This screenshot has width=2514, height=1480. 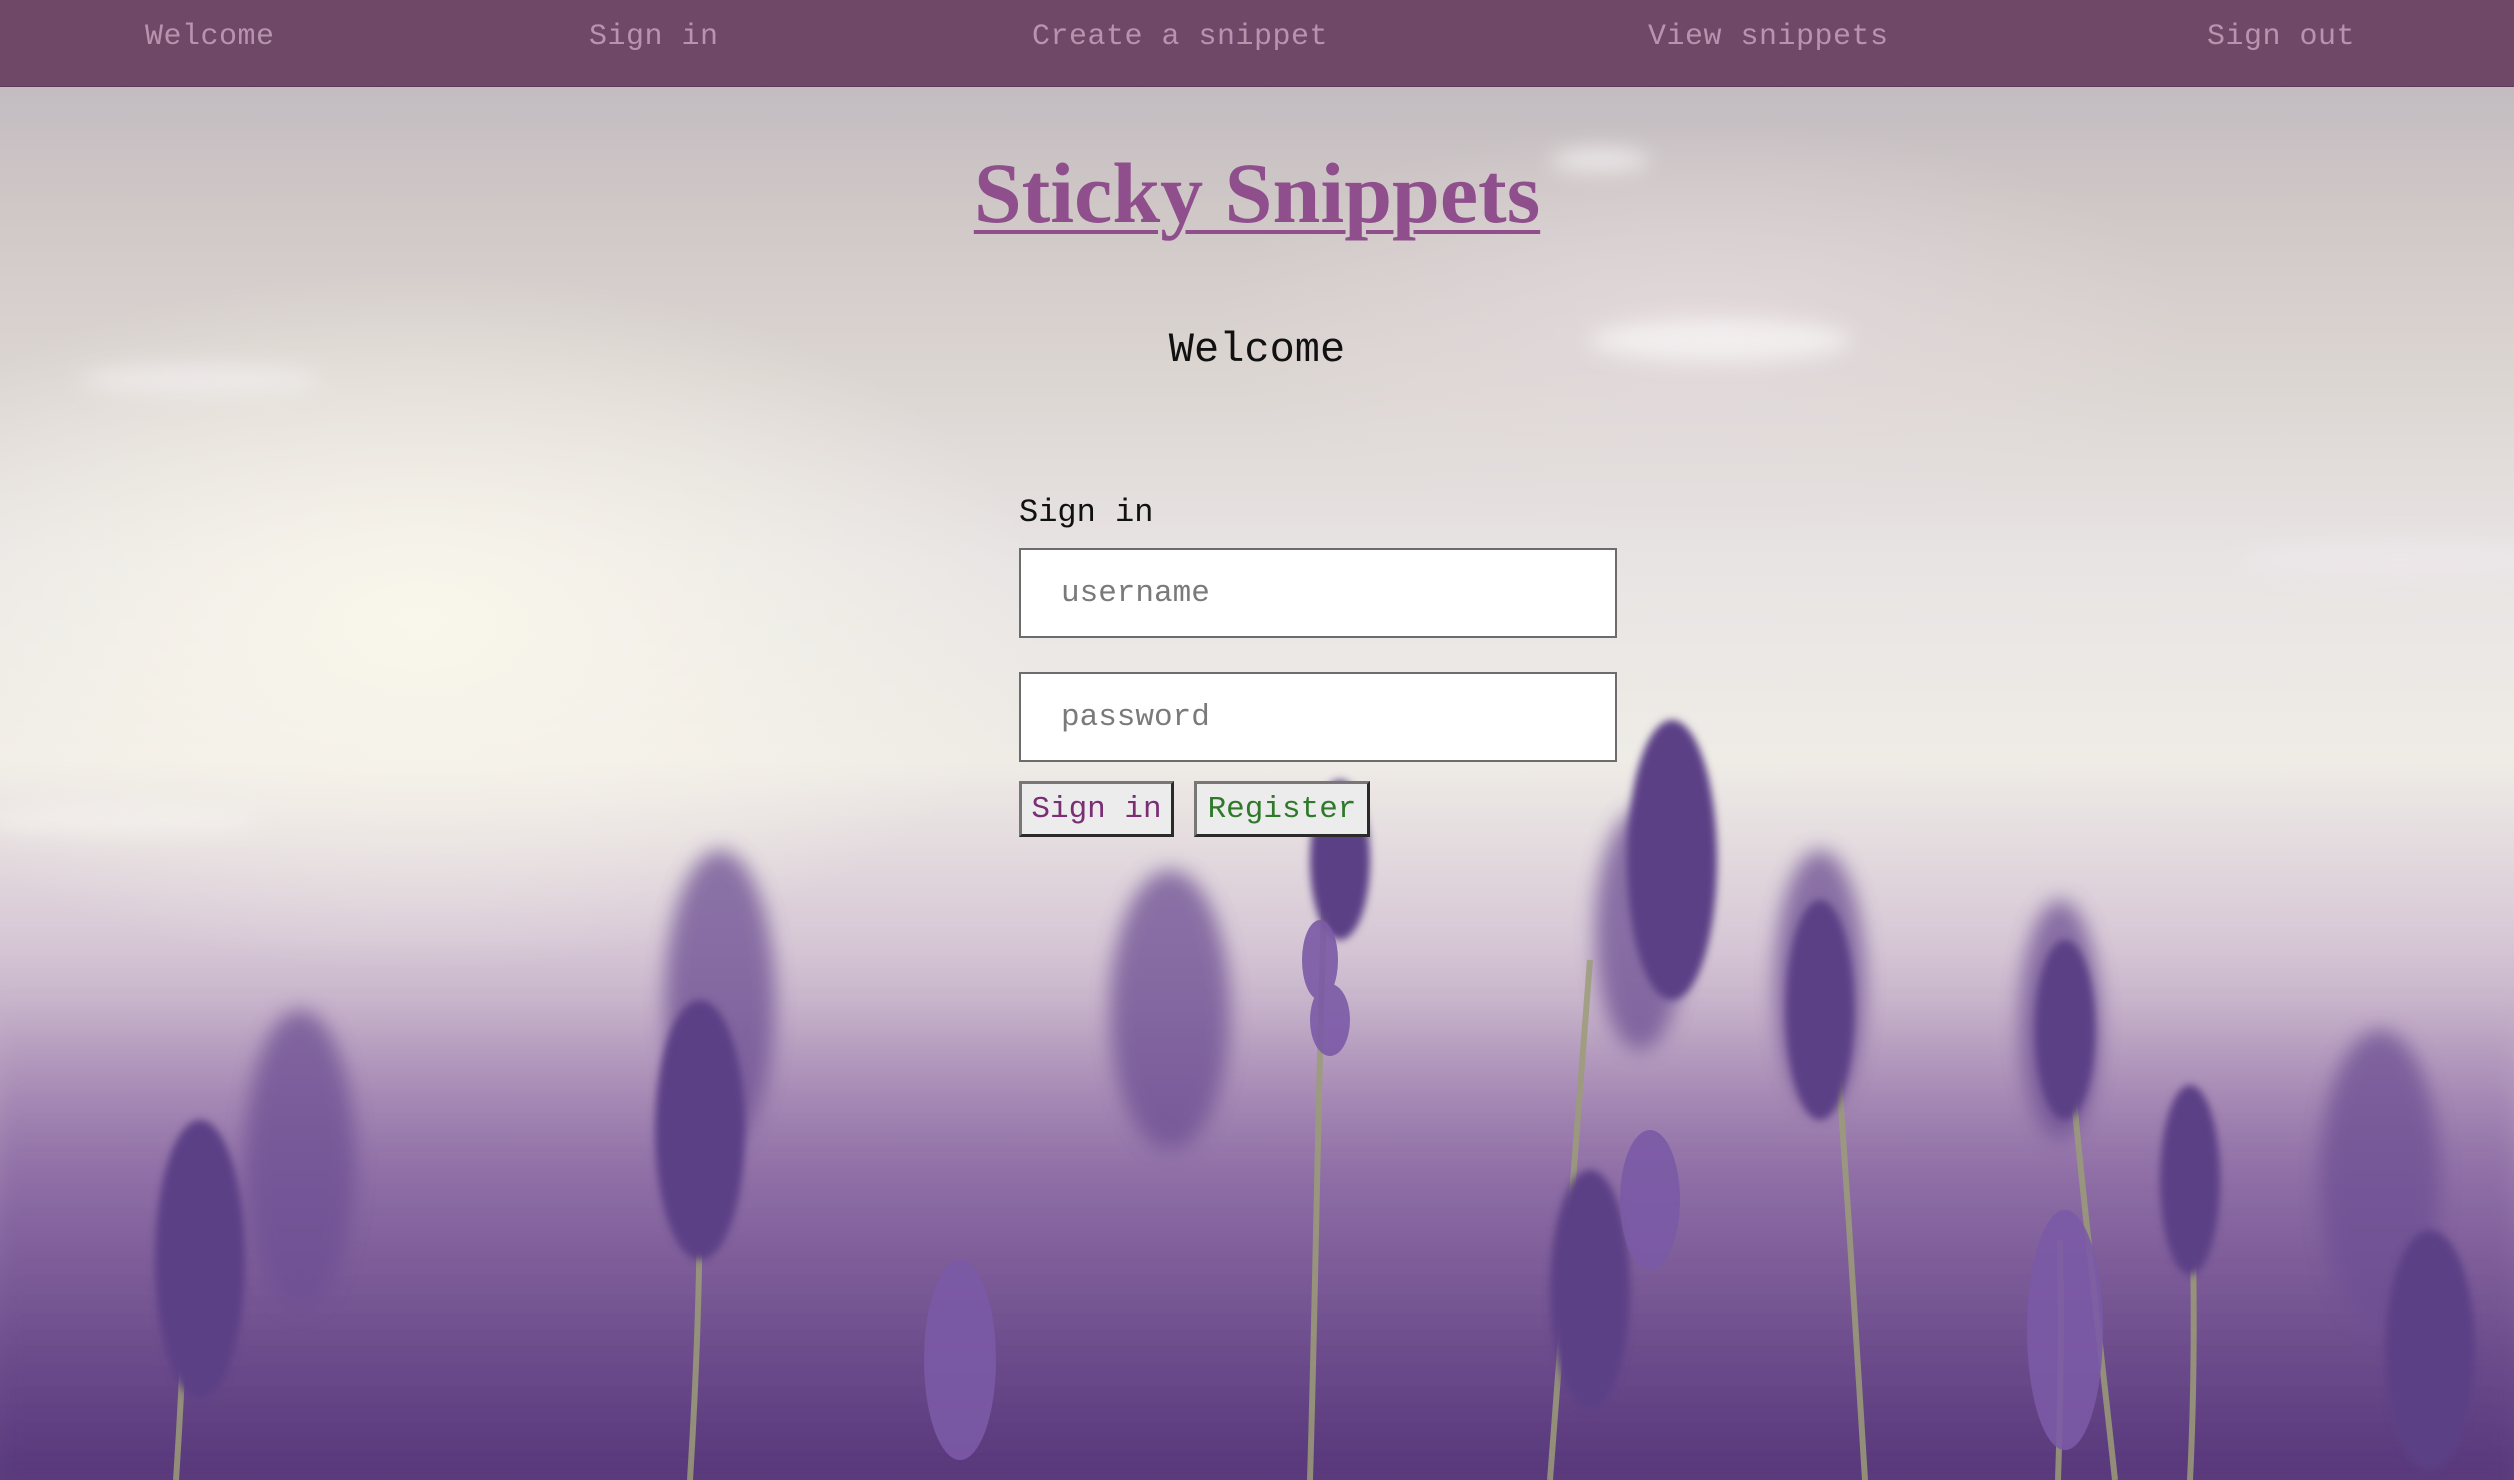 I want to click on password-input, so click(x=1318, y=717).